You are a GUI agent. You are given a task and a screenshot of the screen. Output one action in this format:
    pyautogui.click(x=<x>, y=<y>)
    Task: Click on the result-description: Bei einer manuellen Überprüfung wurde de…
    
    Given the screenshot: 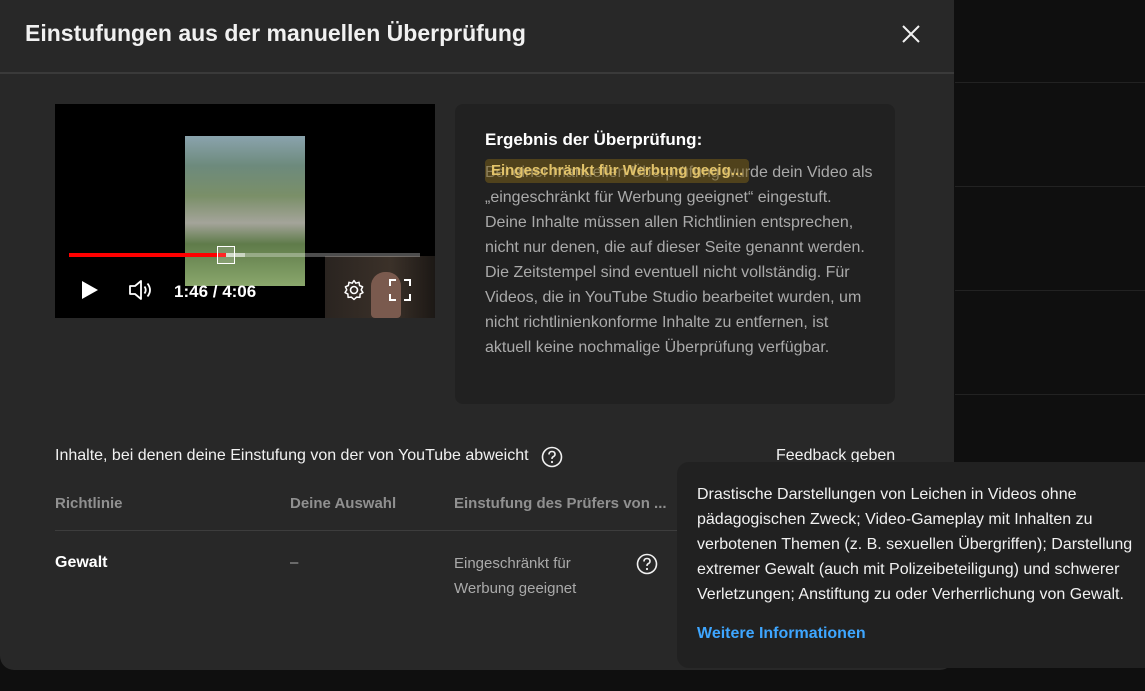 What is the action you would take?
    pyautogui.click(x=679, y=260)
    